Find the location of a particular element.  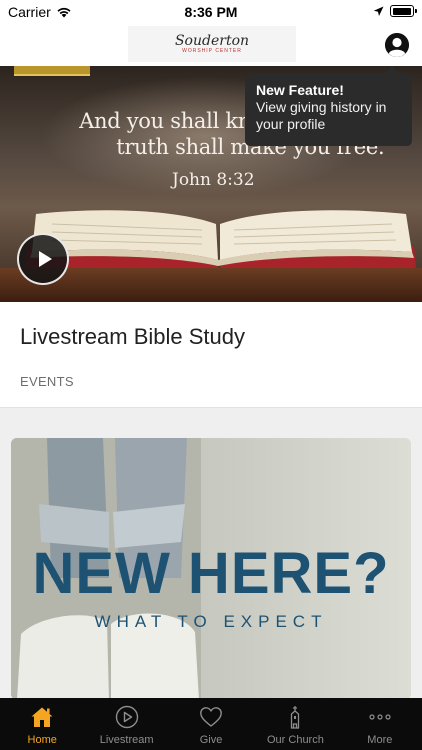

open-bible-image is located at coordinates (220, 239).